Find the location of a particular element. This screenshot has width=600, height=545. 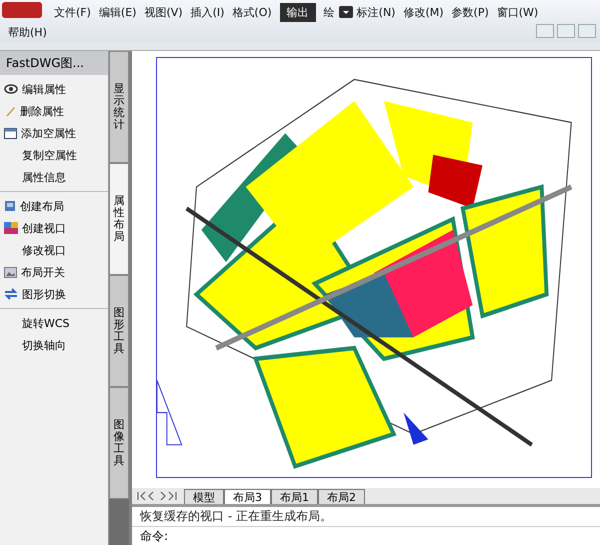

panel-item: 旋转WCS is located at coordinates (54, 323).